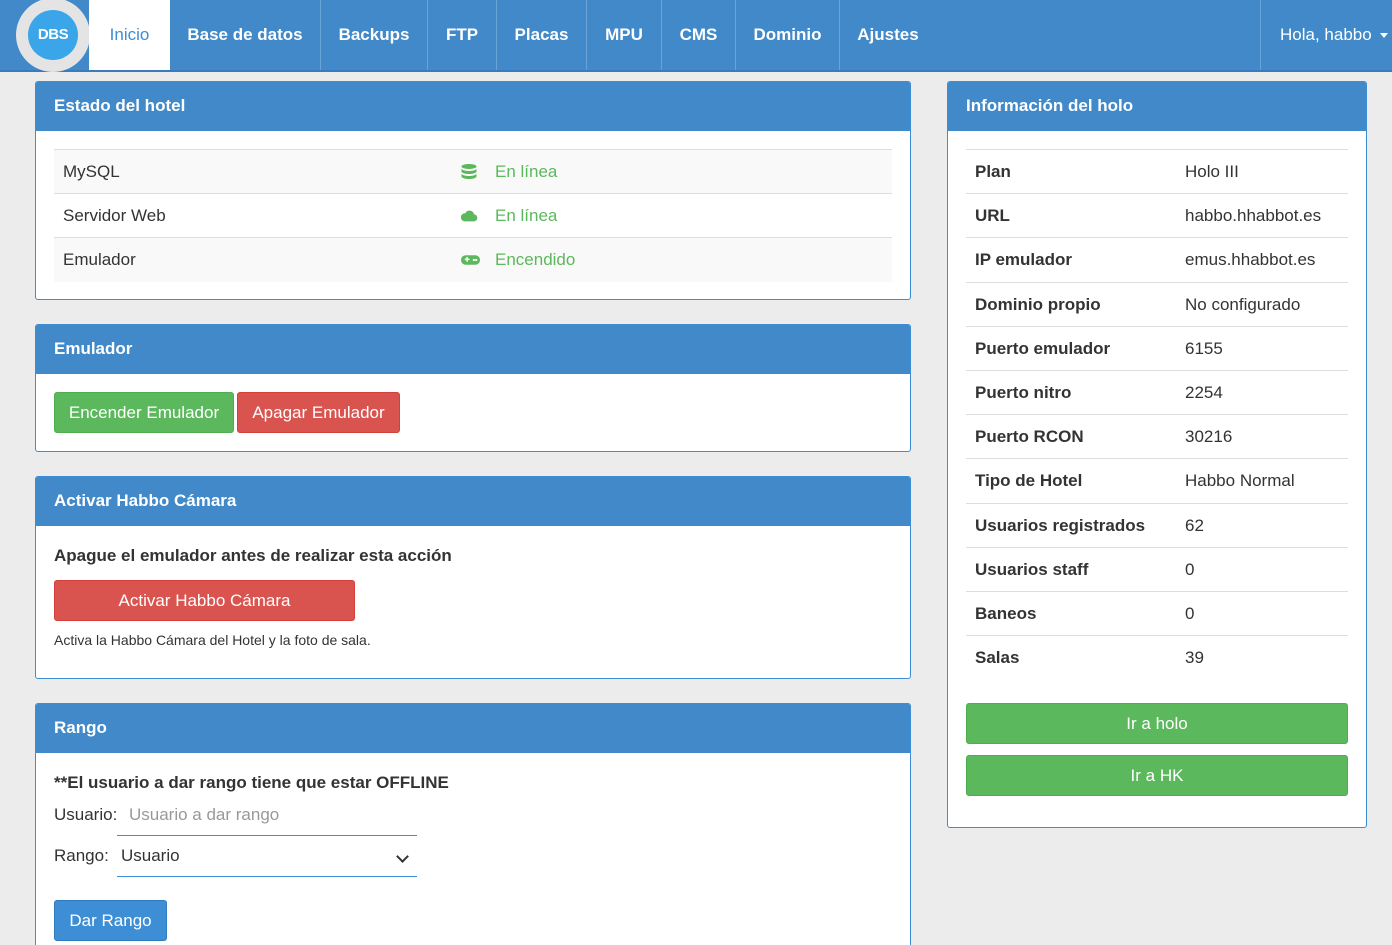 Image resolution: width=1392 pixels, height=945 pixels. Describe the element at coordinates (1029, 437) in the screenshot. I see `info-key: Puerto RCON` at that location.